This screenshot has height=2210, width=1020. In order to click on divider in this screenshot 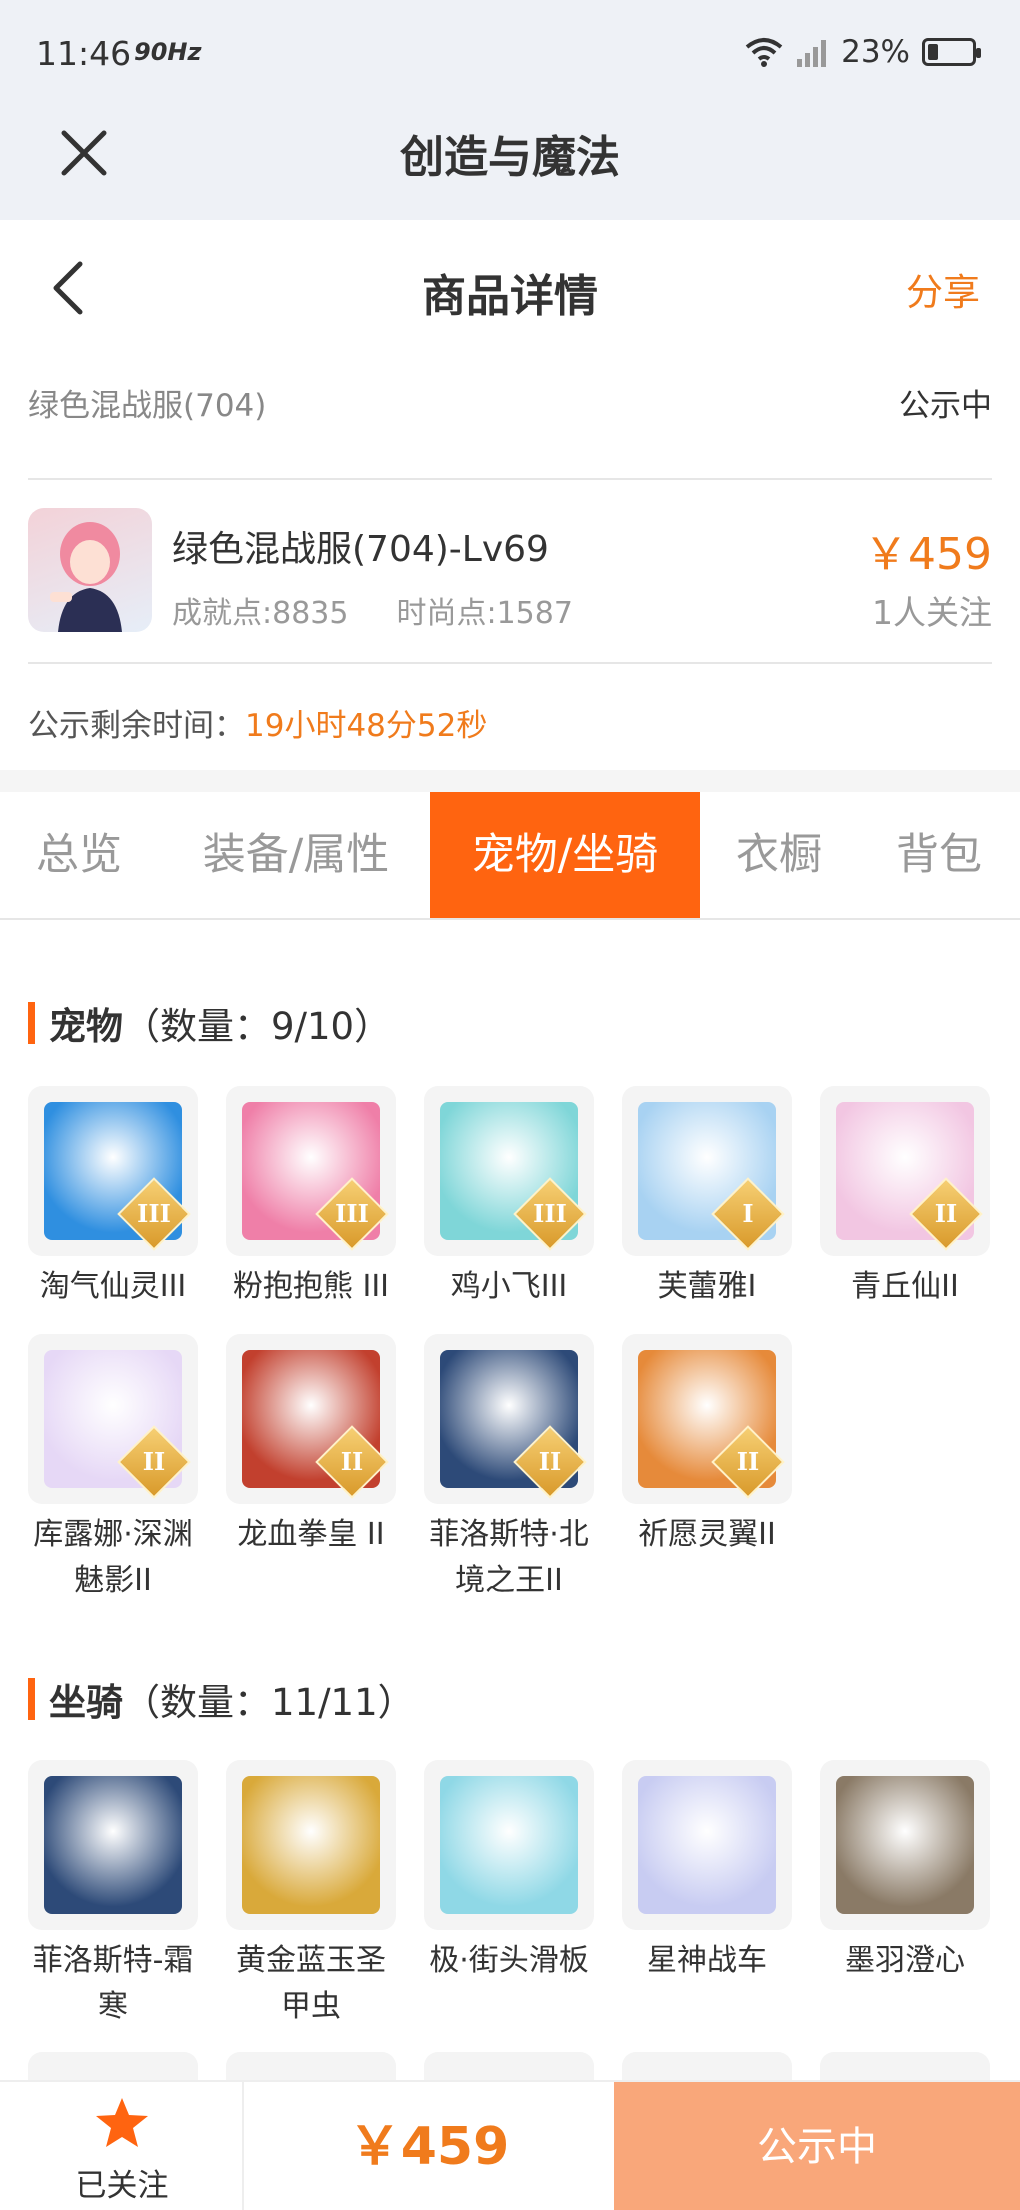, I will do `click(510, 663)`.